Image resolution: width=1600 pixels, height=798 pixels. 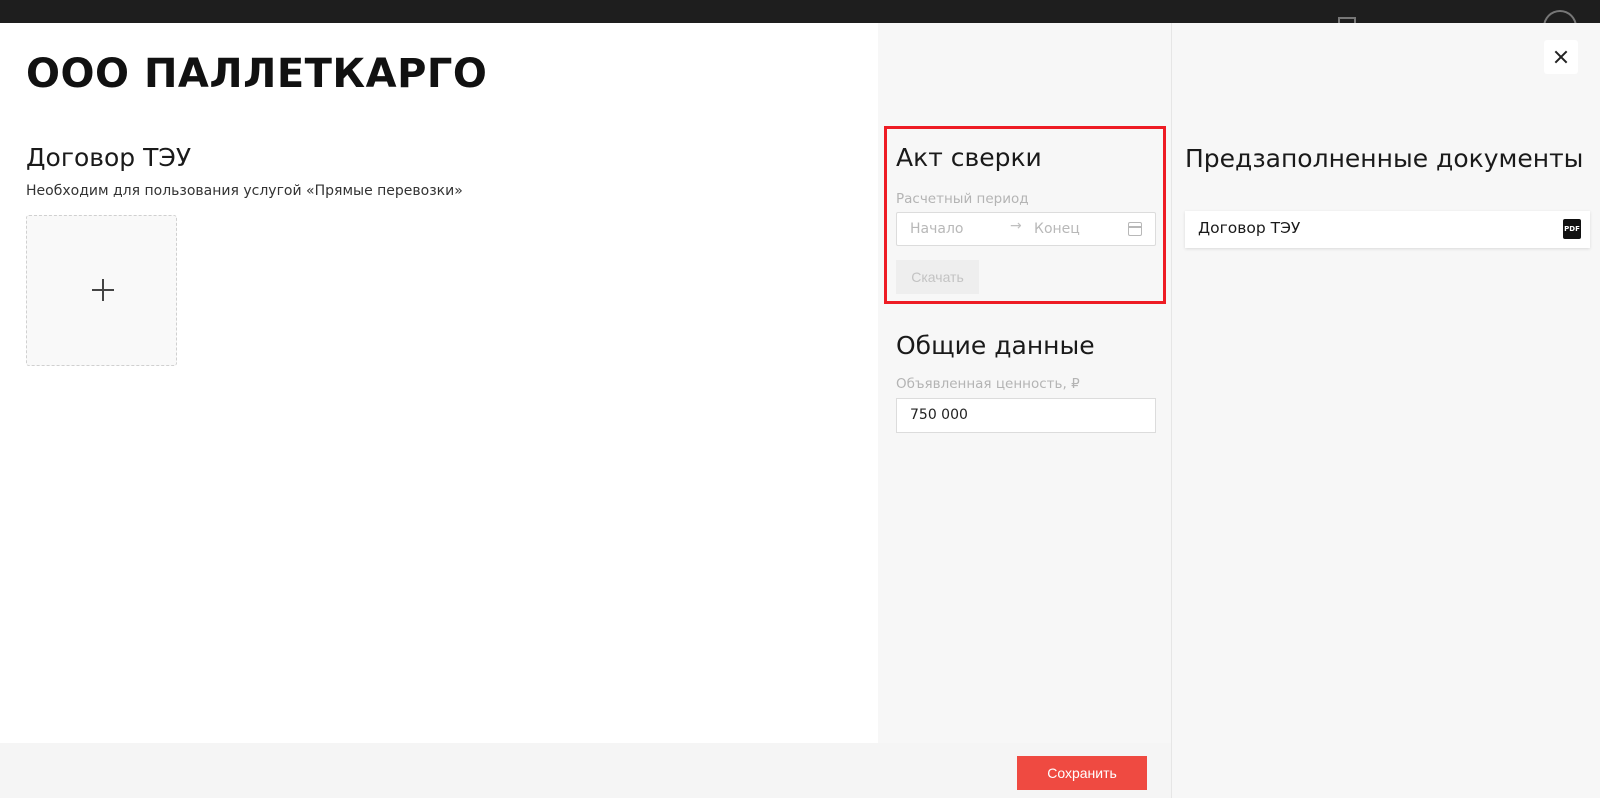 What do you see at coordinates (1572, 229) in the screenshot?
I see `pdf-icon: PDF` at bounding box center [1572, 229].